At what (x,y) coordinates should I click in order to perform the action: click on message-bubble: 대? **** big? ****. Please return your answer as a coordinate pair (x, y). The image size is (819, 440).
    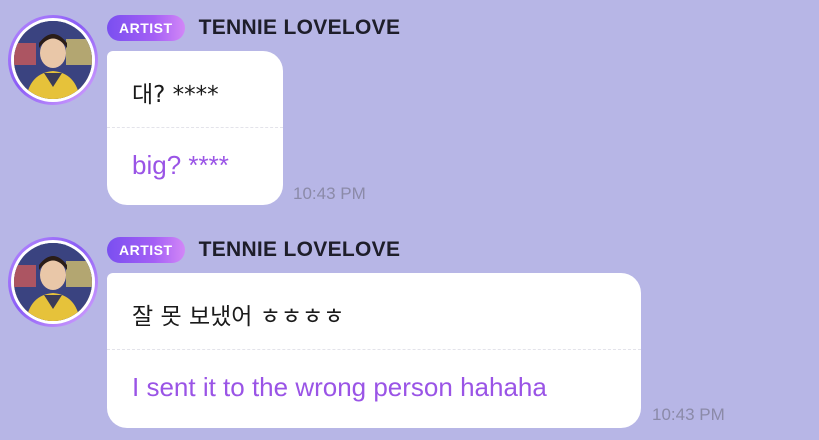
    Looking at the image, I should click on (195, 128).